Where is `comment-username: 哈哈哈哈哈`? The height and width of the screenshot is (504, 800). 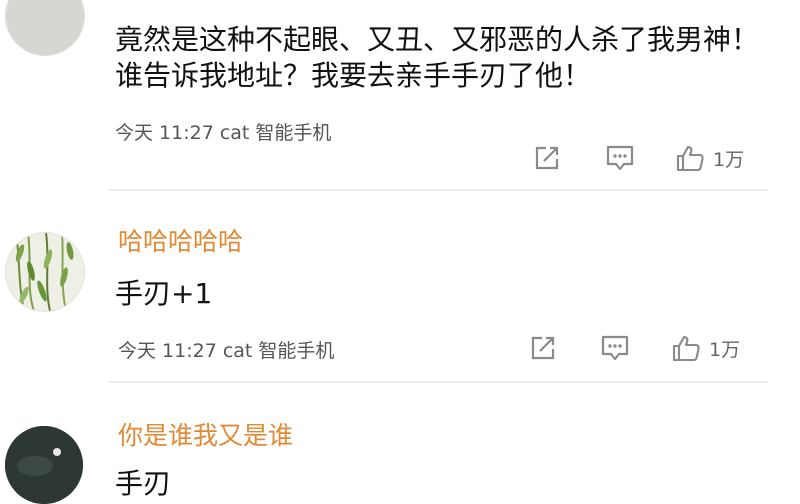
comment-username: 哈哈哈哈哈 is located at coordinates (180, 240).